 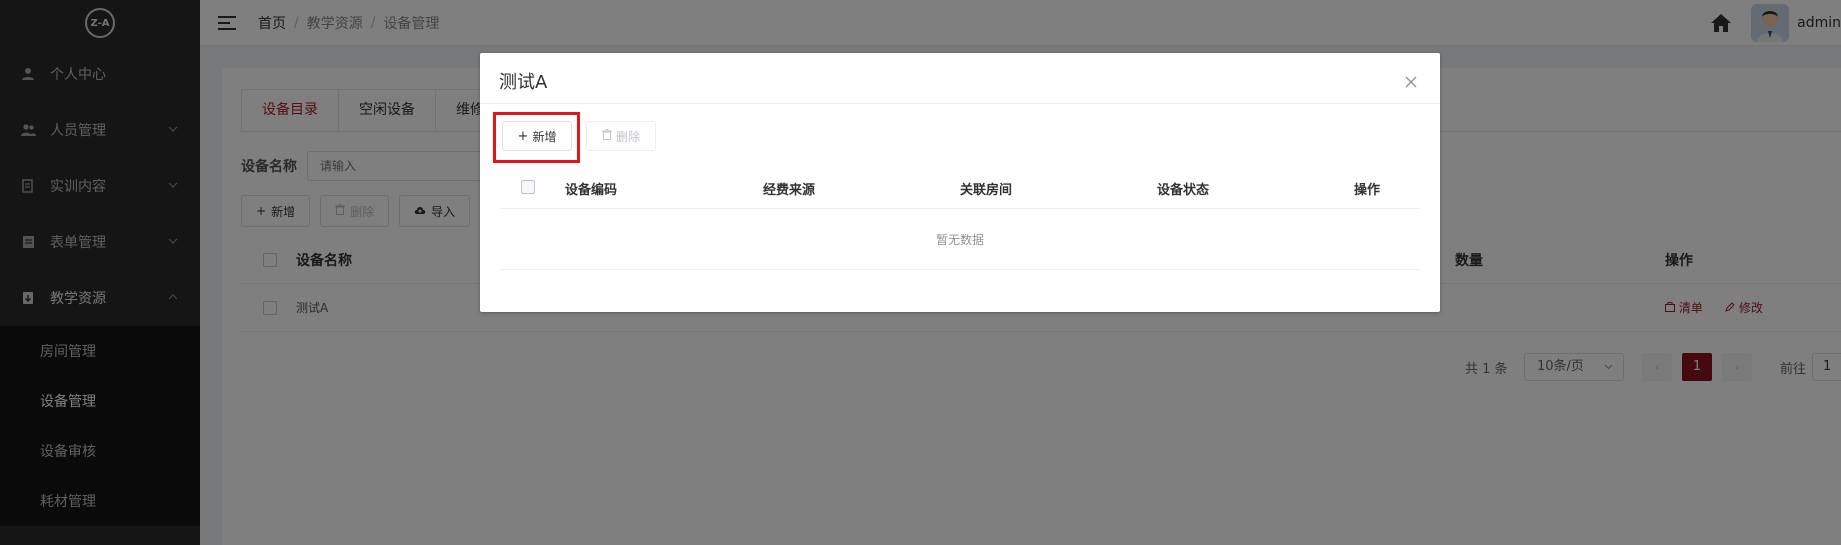 I want to click on empty-state: 暂无数据, so click(x=960, y=240).